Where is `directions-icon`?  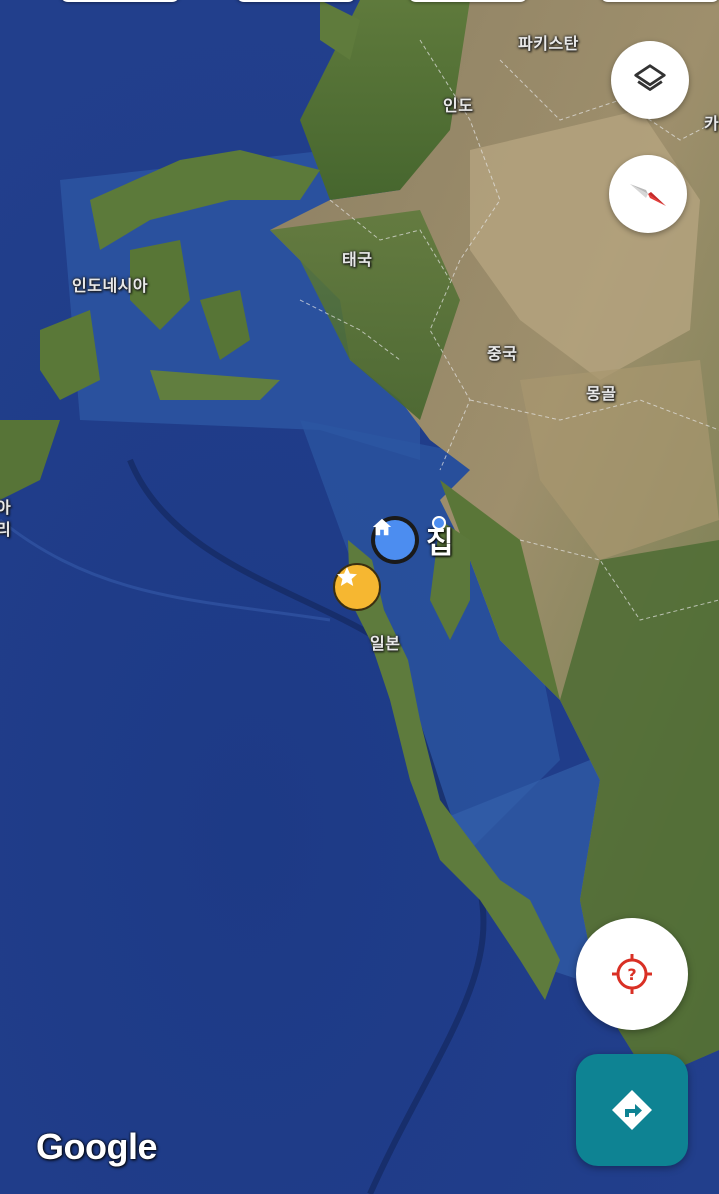 directions-icon is located at coordinates (632, 1110).